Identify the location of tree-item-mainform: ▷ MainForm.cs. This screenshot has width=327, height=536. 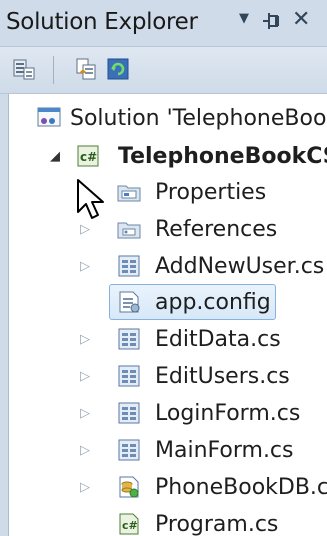
(163, 451).